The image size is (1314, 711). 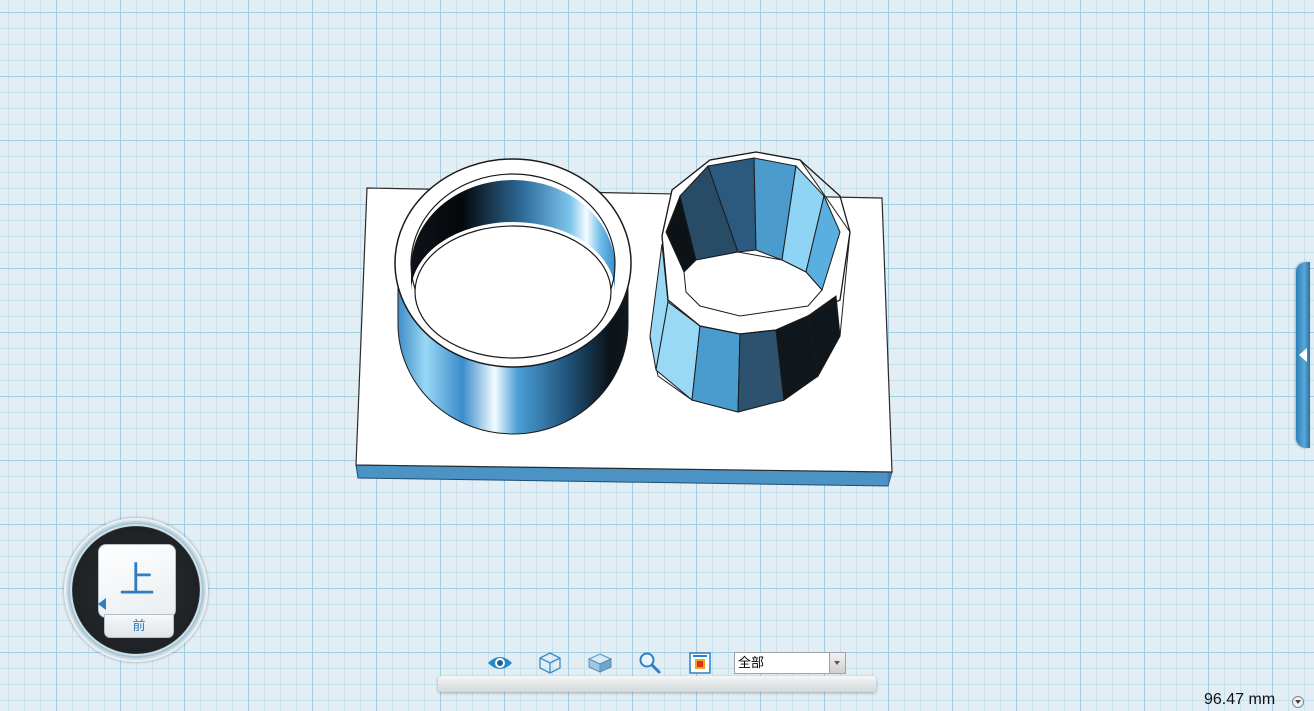 I want to click on layer-color-icon, so click(x=700, y=663).